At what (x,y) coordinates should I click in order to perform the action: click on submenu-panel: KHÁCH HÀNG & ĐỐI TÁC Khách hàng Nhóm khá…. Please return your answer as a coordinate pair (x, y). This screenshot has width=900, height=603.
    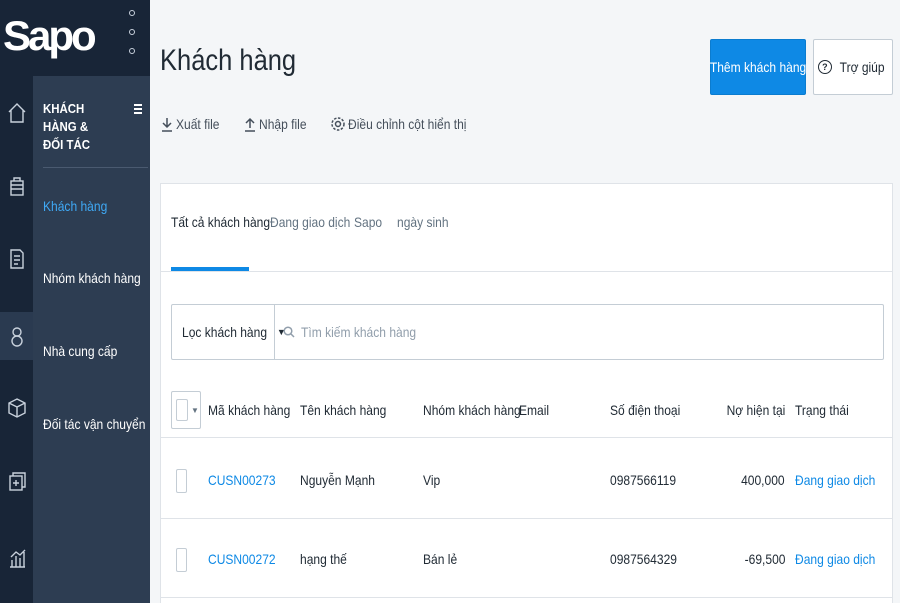
    Looking at the image, I should click on (91, 339).